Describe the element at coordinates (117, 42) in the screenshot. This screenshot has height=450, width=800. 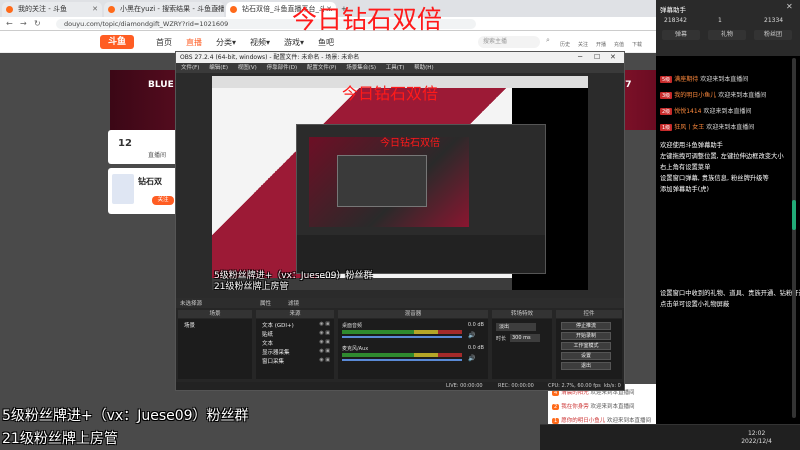
I see `douyu-logo: 斗鱼` at that location.